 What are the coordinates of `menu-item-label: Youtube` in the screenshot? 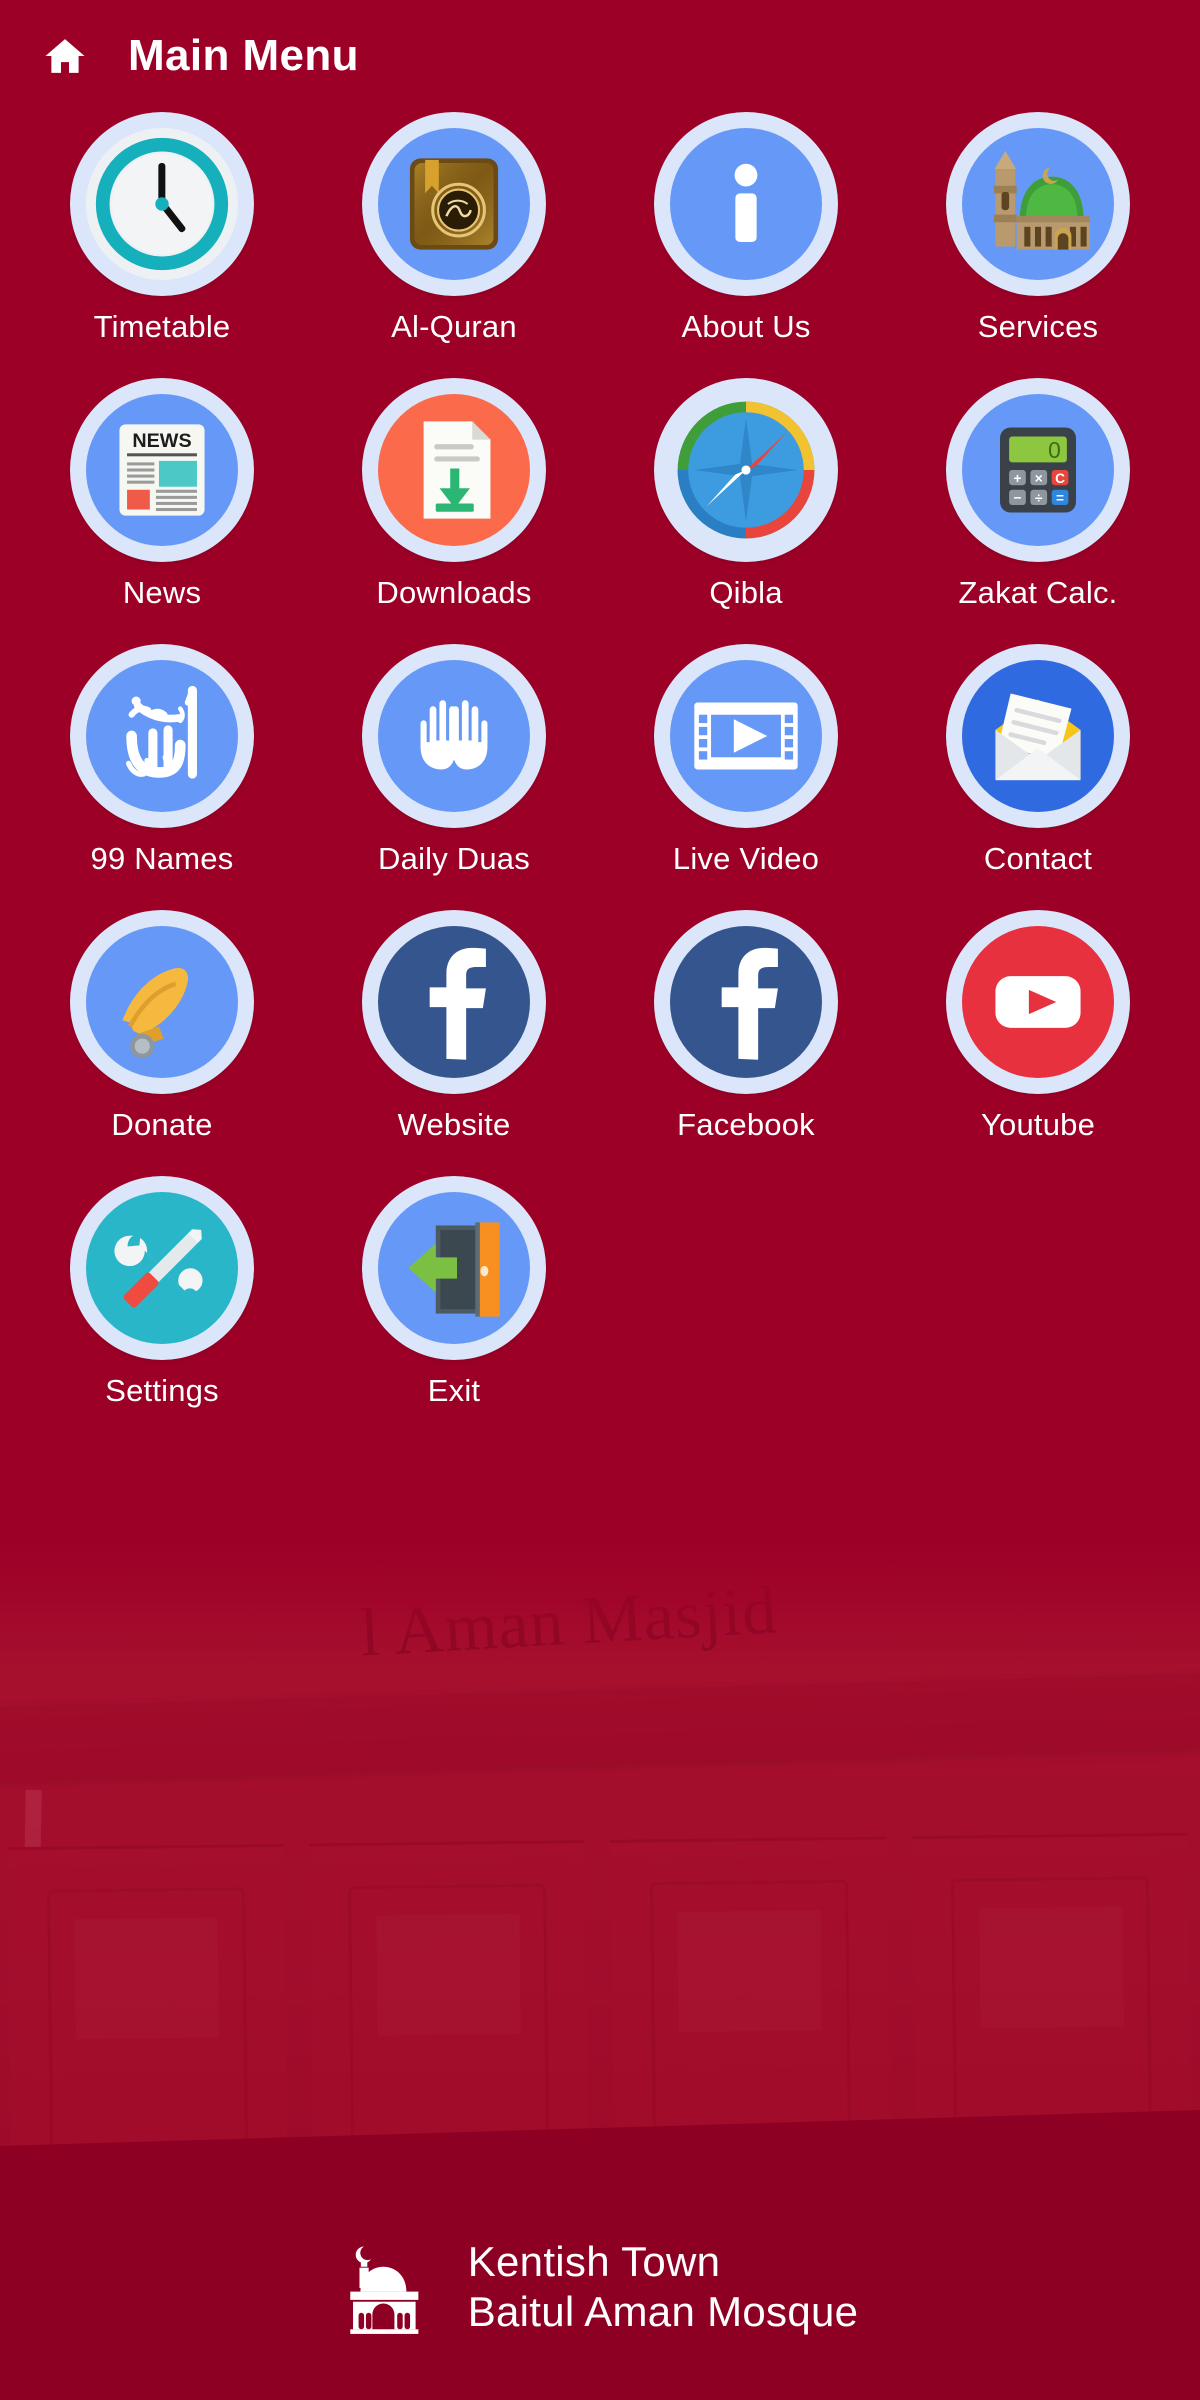 It's located at (1038, 1125).